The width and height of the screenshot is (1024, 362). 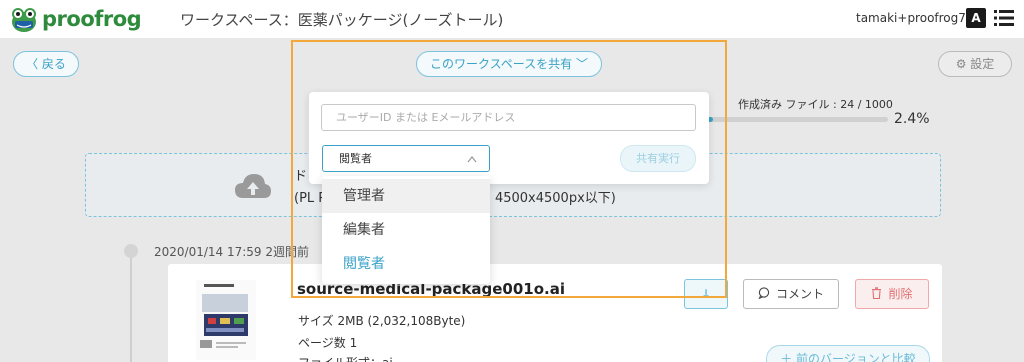 I want to click on delete-label: 削除, so click(x=900, y=294).